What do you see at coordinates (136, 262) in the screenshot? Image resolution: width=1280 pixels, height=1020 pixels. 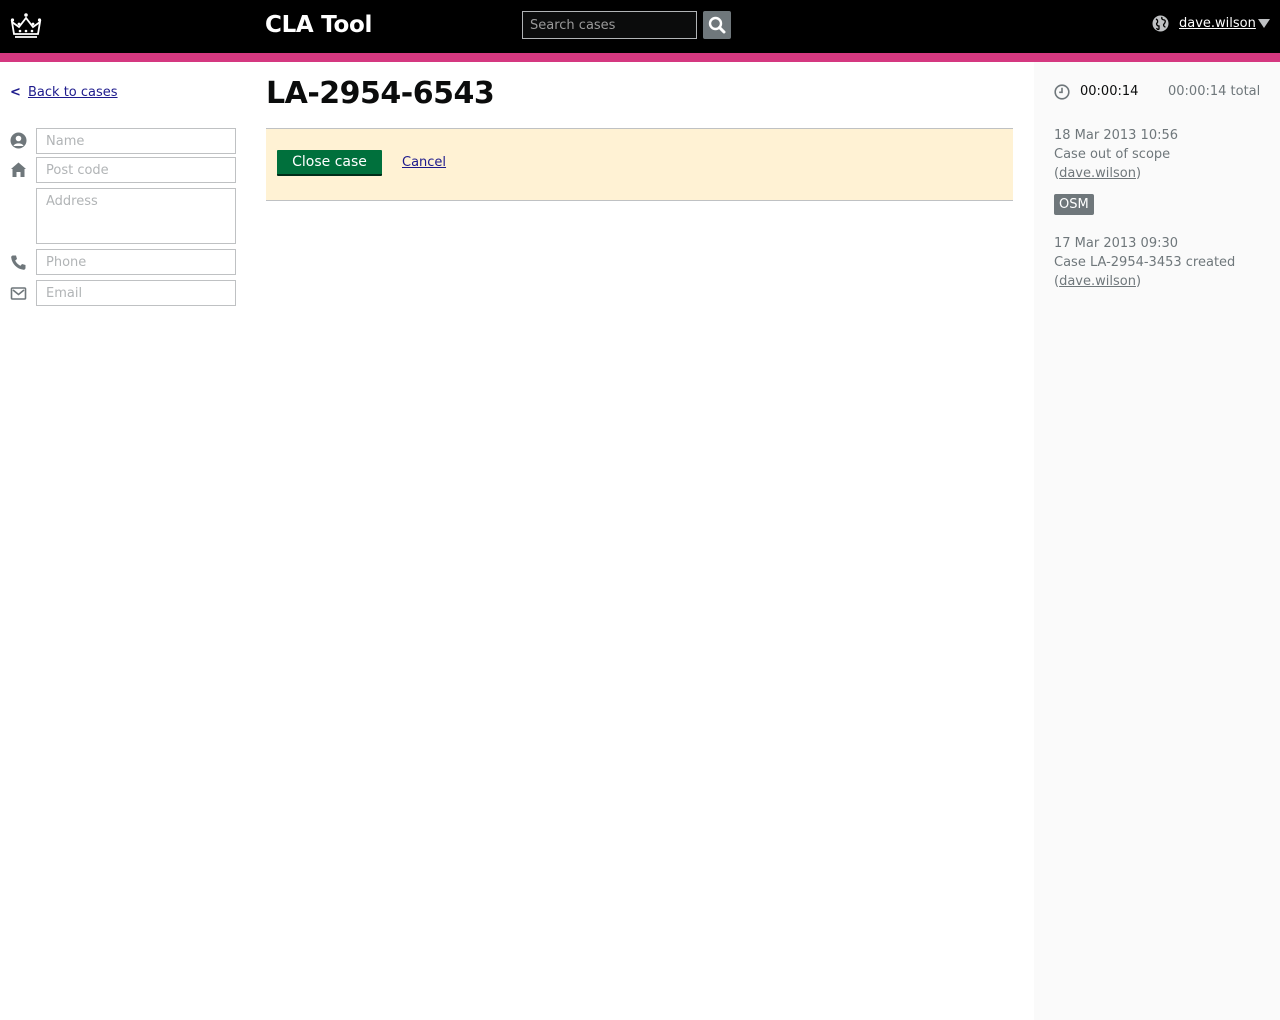 I see `phone-field` at bounding box center [136, 262].